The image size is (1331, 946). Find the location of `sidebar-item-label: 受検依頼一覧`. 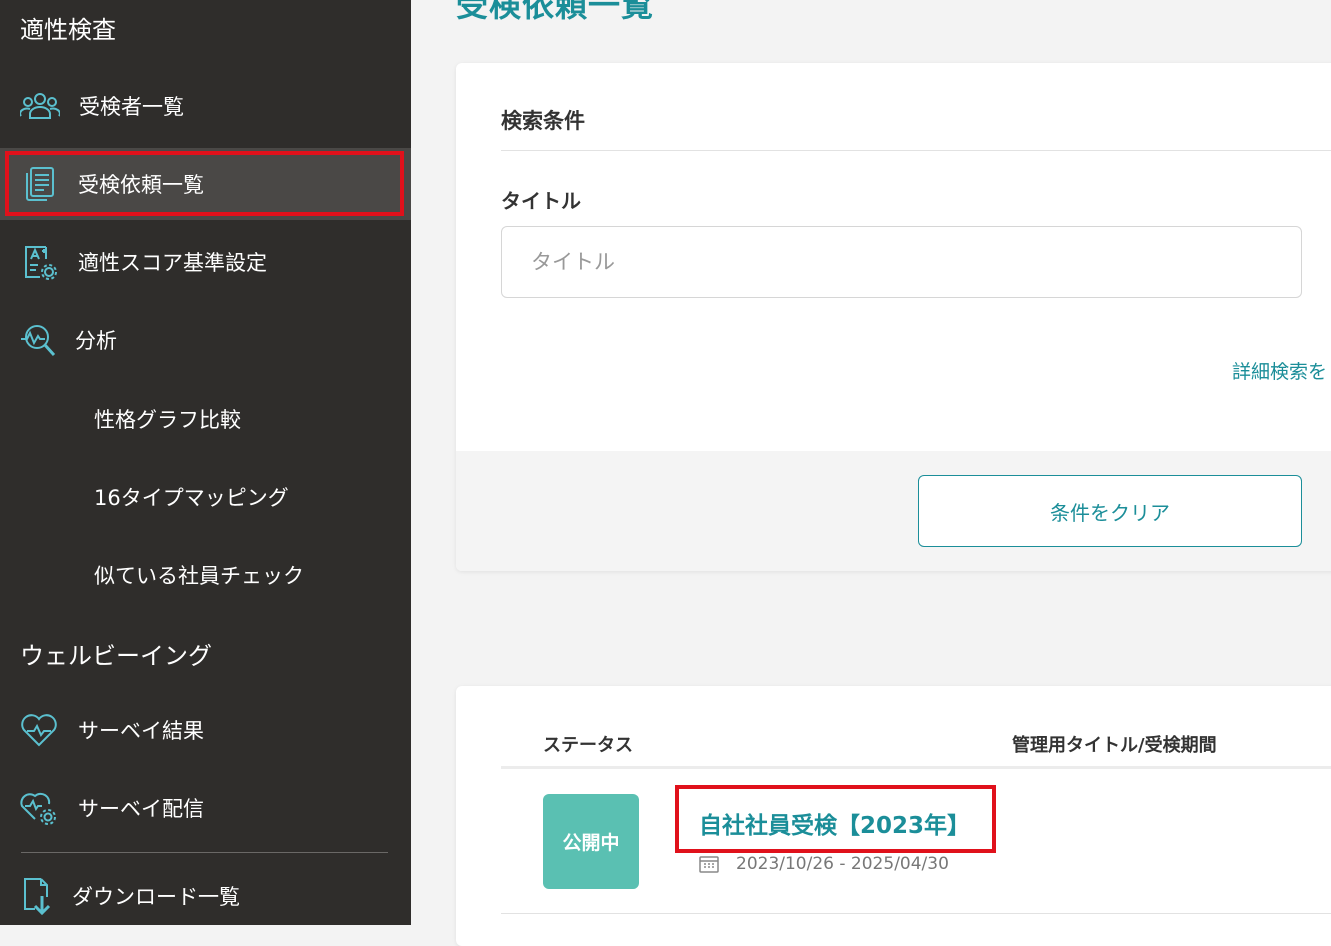

sidebar-item-label: 受検依頼一覧 is located at coordinates (141, 185).